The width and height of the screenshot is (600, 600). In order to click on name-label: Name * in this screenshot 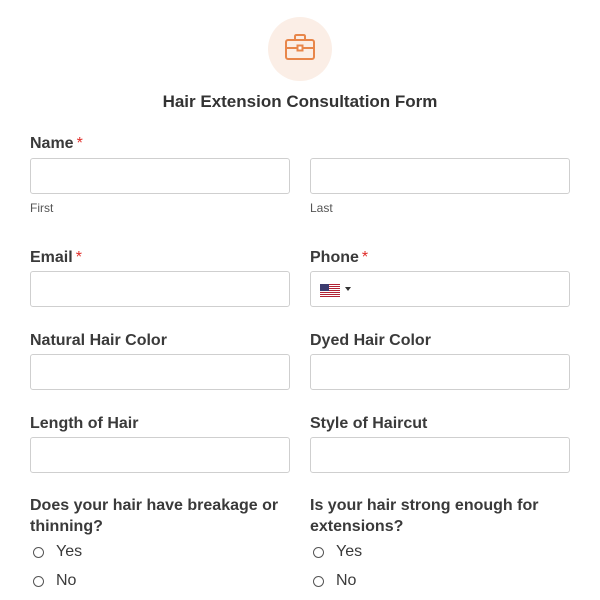, I will do `click(56, 143)`.